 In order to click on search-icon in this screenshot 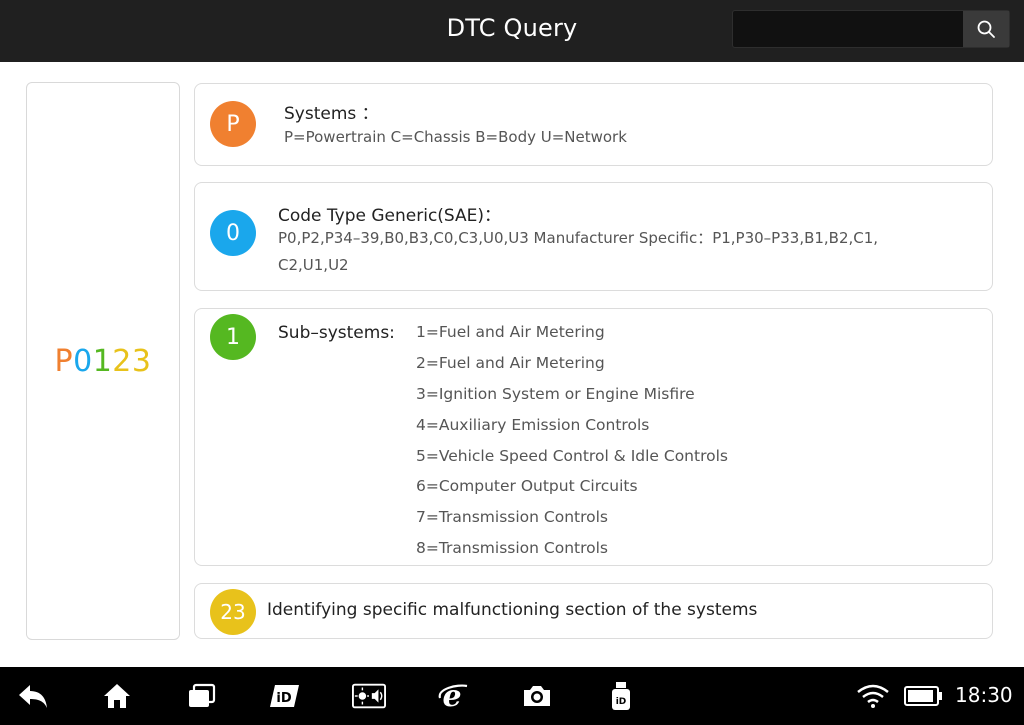, I will do `click(986, 29)`.